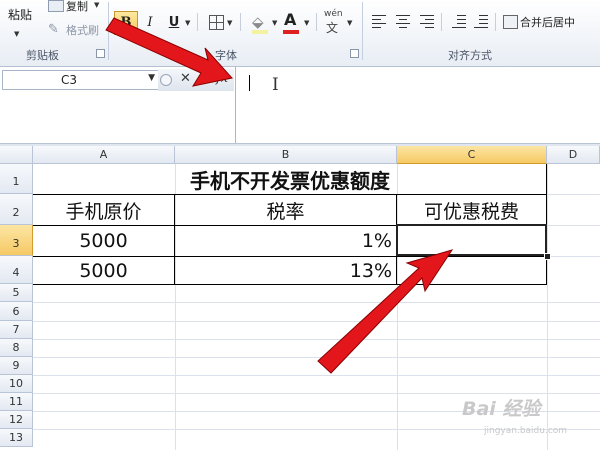 Image resolution: width=600 pixels, height=450 pixels. Describe the element at coordinates (258, 22) in the screenshot. I see `fill-color-icon: ⬙` at that location.